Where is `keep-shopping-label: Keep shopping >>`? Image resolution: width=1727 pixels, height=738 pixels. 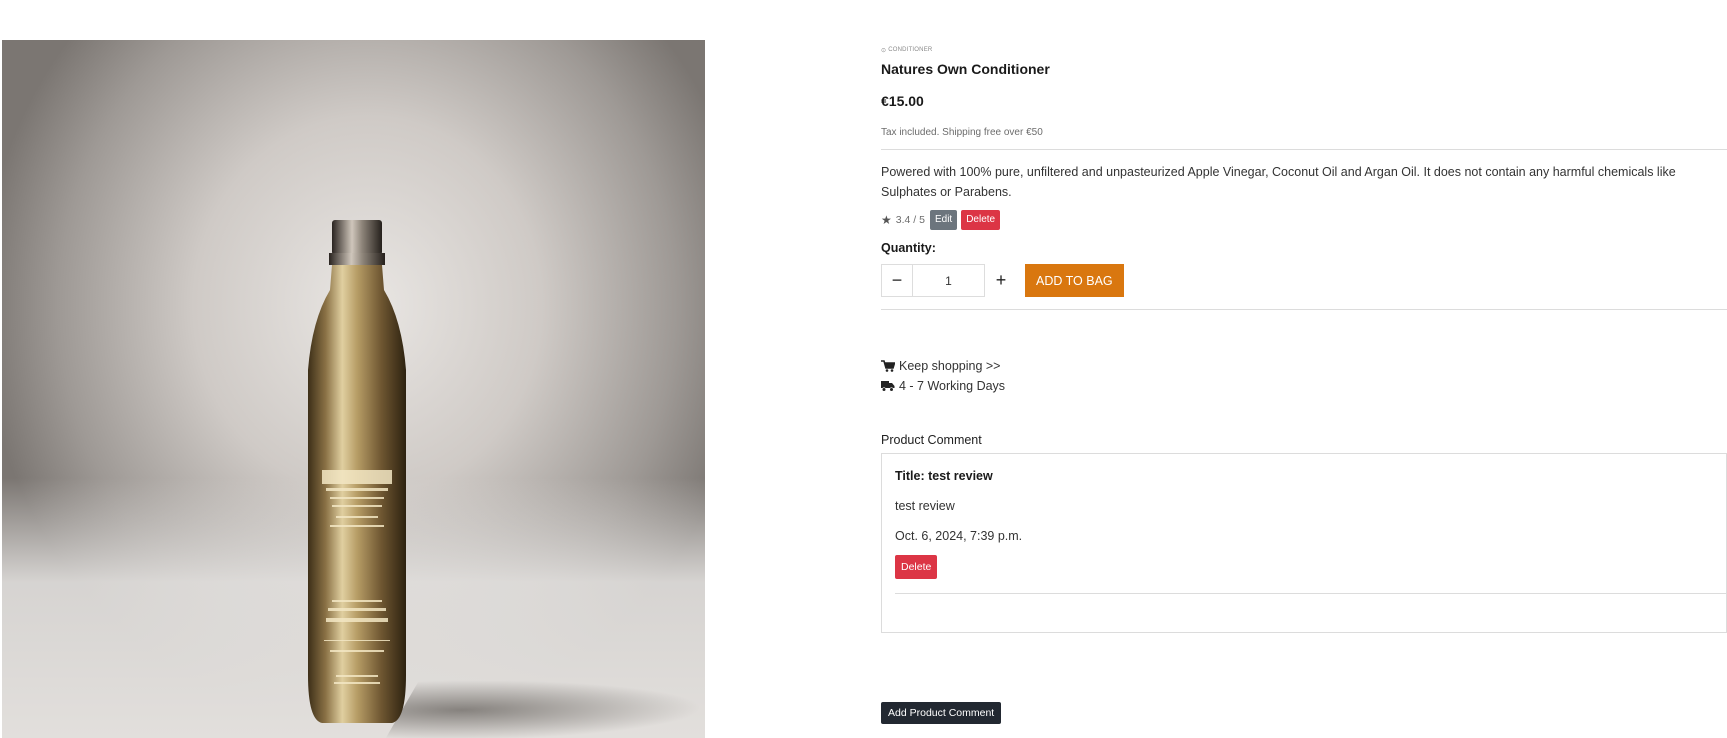 keep-shopping-label: Keep shopping >> is located at coordinates (950, 366).